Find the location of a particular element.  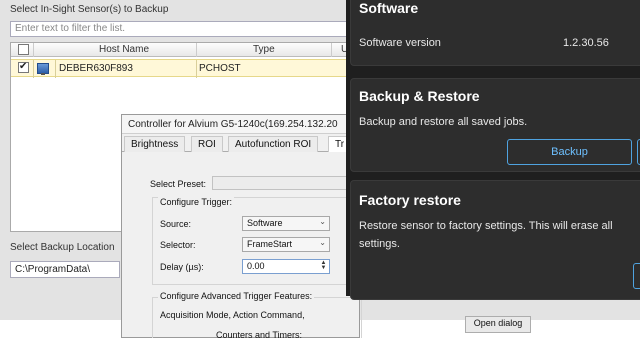

column-type: Type is located at coordinates (264, 49).